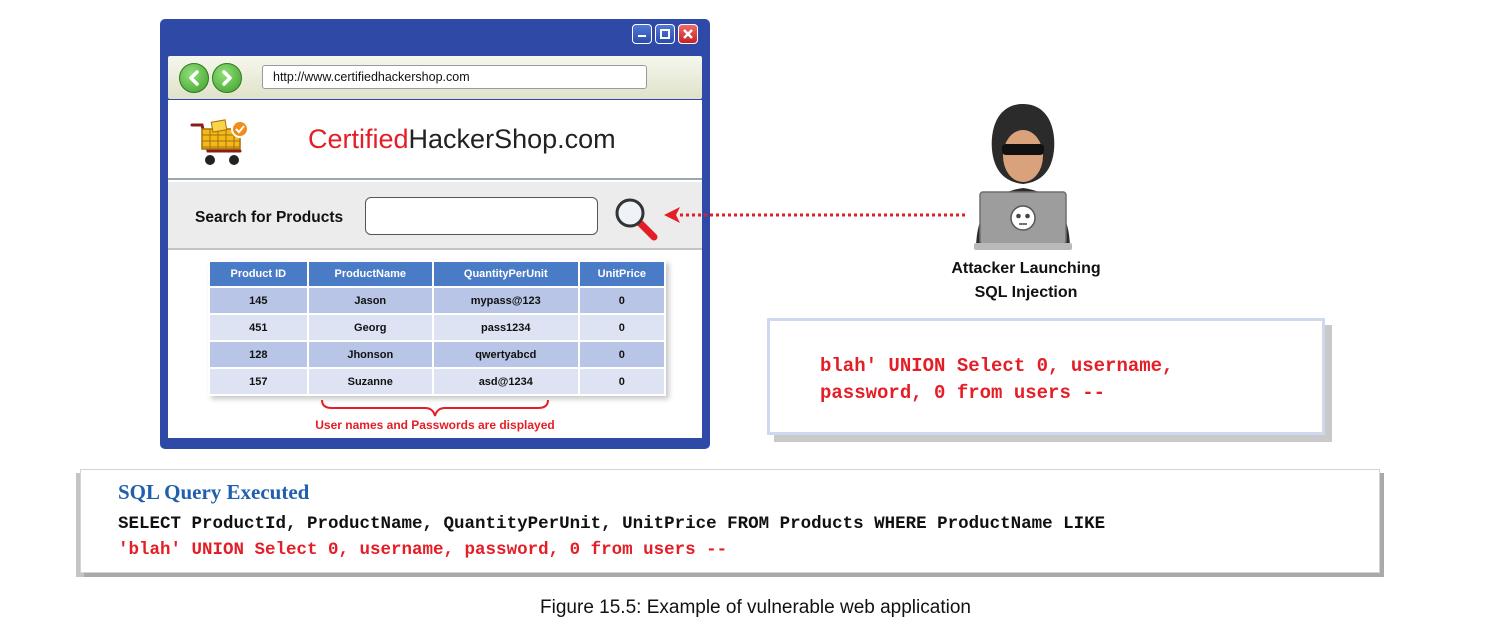 The width and height of the screenshot is (1511, 634). Describe the element at coordinates (370, 300) in the screenshot. I see `table-cell: Jason` at that location.